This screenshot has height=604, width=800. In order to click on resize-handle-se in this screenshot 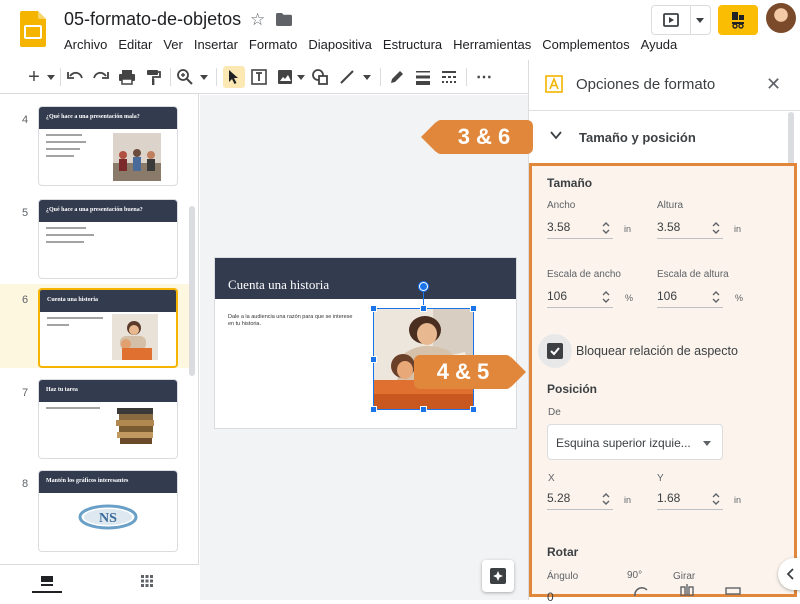, I will do `click(473, 409)`.